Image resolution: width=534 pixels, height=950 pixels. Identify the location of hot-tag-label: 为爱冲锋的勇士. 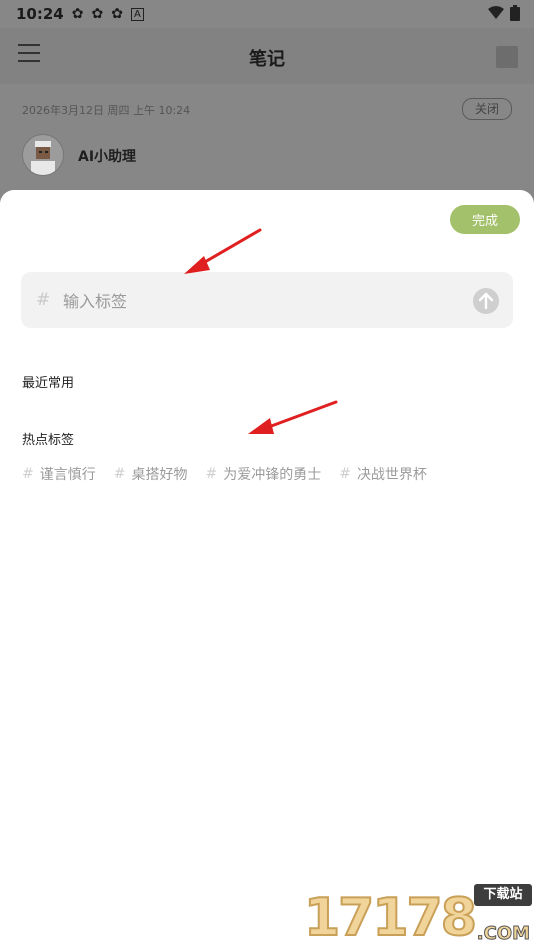
(272, 475).